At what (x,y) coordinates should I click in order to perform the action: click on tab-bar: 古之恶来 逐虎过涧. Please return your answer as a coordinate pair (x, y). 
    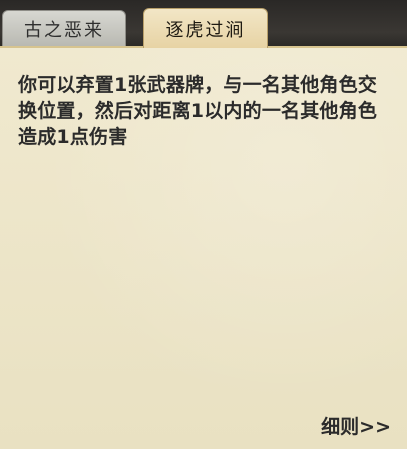
    Looking at the image, I should click on (203, 24).